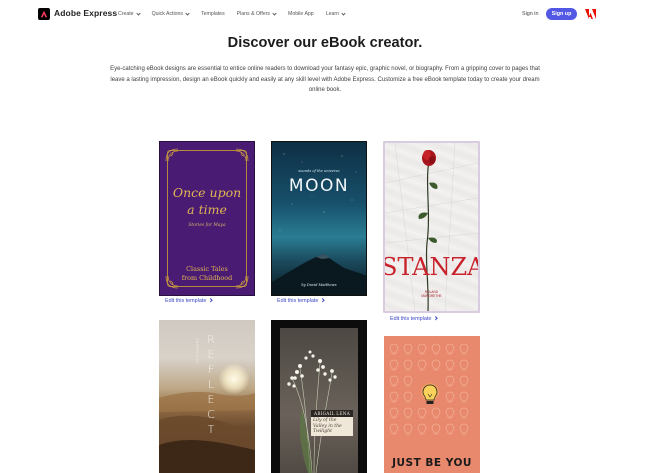  Describe the element at coordinates (207, 278) in the screenshot. I see `cover-footer-line-2: from Childhood` at that location.